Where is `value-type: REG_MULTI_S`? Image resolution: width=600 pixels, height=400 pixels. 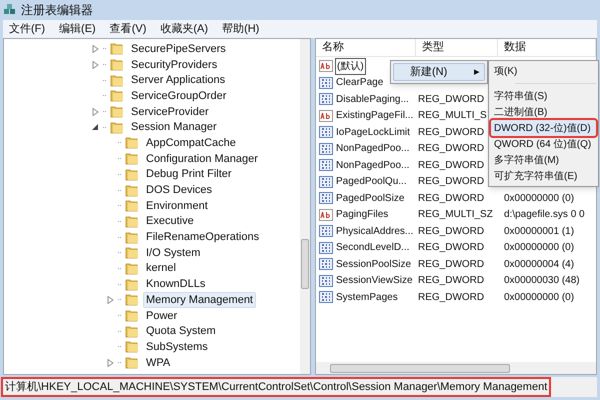
value-type: REG_MULTI_S is located at coordinates (452, 116).